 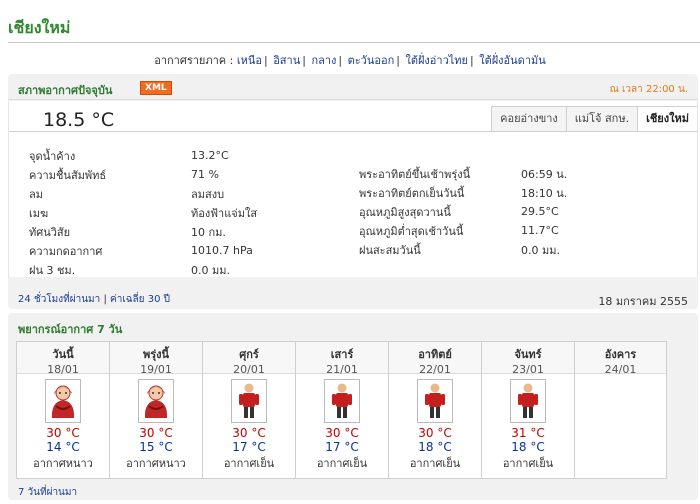 What do you see at coordinates (63, 463) in the screenshot?
I see `forecast-condition: อากาศหนาว` at bounding box center [63, 463].